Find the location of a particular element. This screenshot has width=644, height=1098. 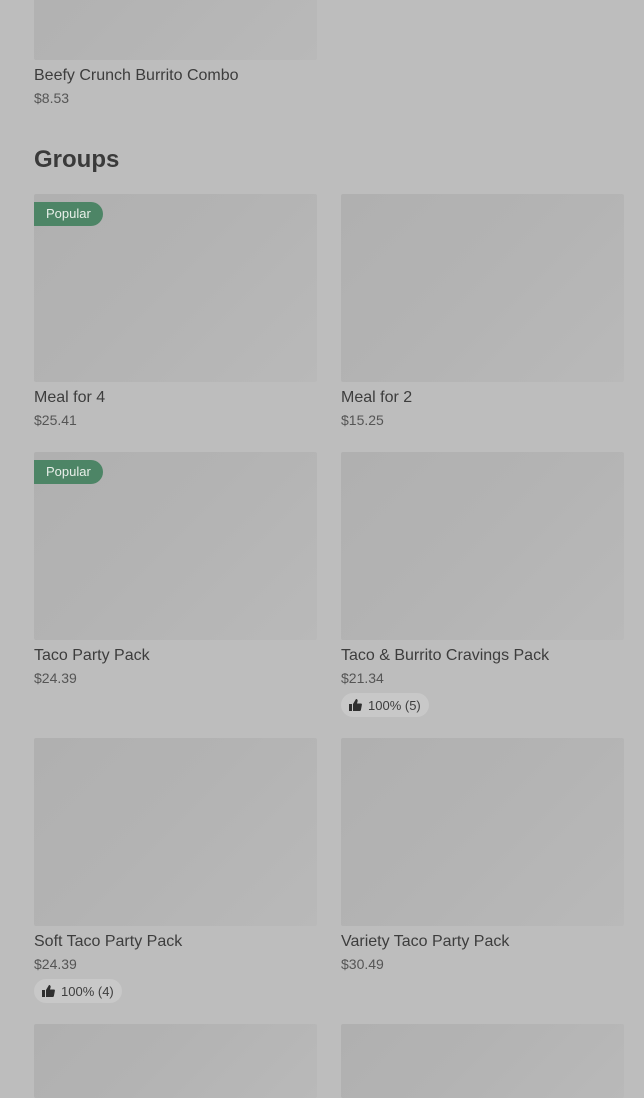

rating-pill: 100% (5) is located at coordinates (385, 705).